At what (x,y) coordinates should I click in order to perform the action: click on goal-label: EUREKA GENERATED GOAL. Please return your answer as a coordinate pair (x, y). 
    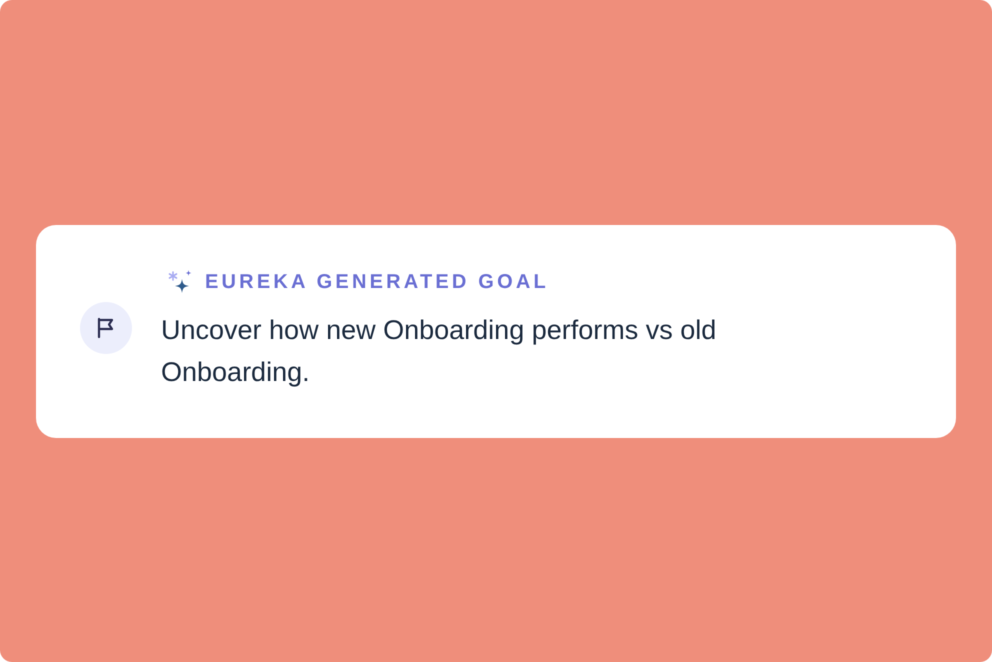
    Looking at the image, I should click on (377, 282).